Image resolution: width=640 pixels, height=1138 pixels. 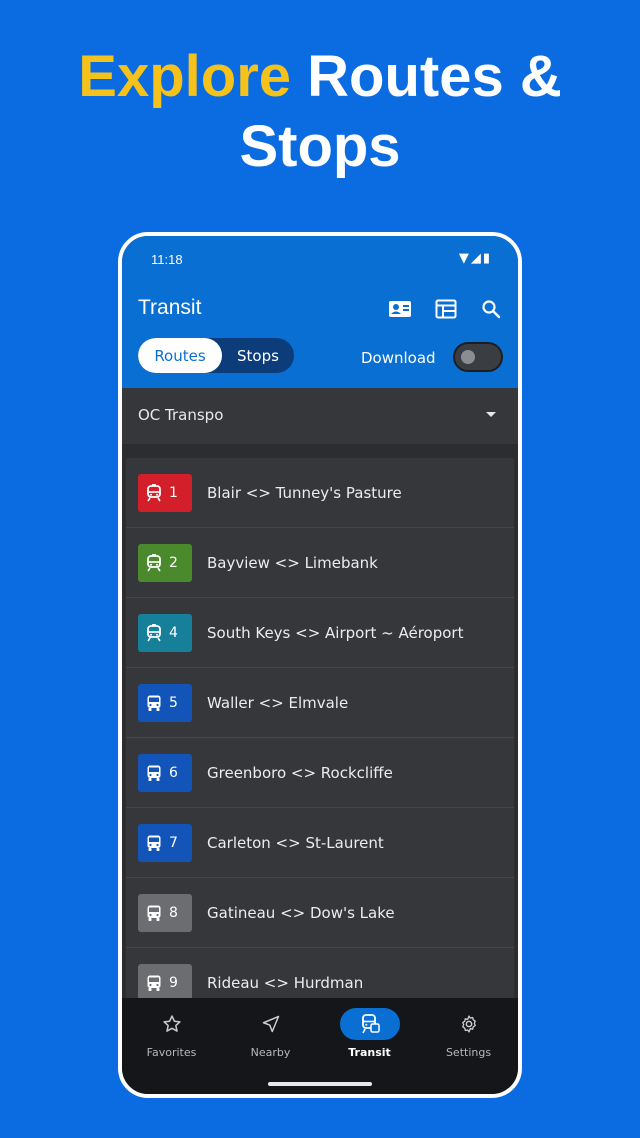 What do you see at coordinates (320, 451) in the screenshot?
I see `section-gap` at bounding box center [320, 451].